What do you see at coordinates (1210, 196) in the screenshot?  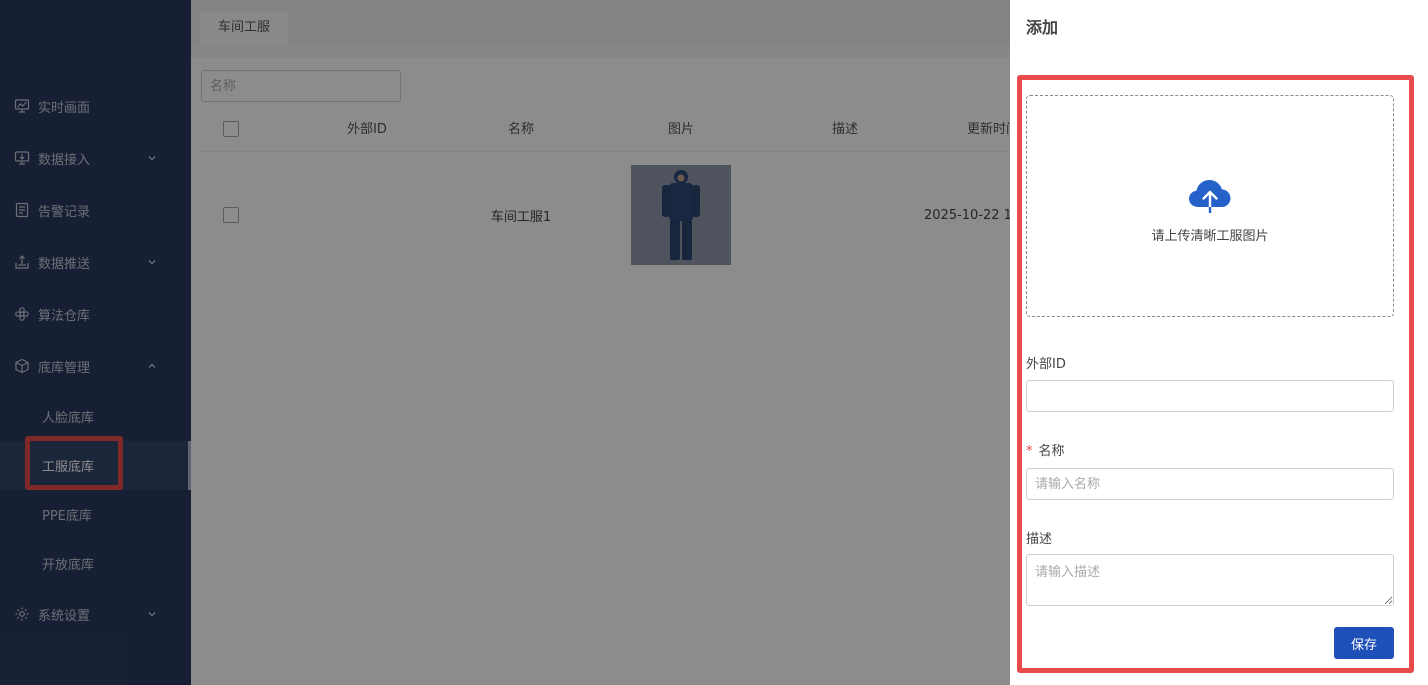 I see `cloud-upload-icon` at bounding box center [1210, 196].